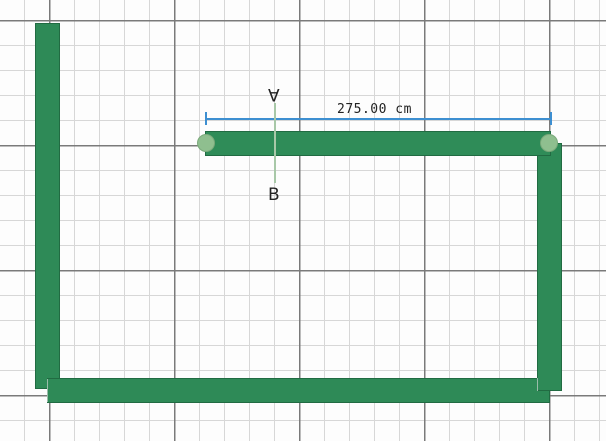 The image size is (606, 441). Describe the element at coordinates (274, 195) in the screenshot. I see `section-label-end: B` at that location.